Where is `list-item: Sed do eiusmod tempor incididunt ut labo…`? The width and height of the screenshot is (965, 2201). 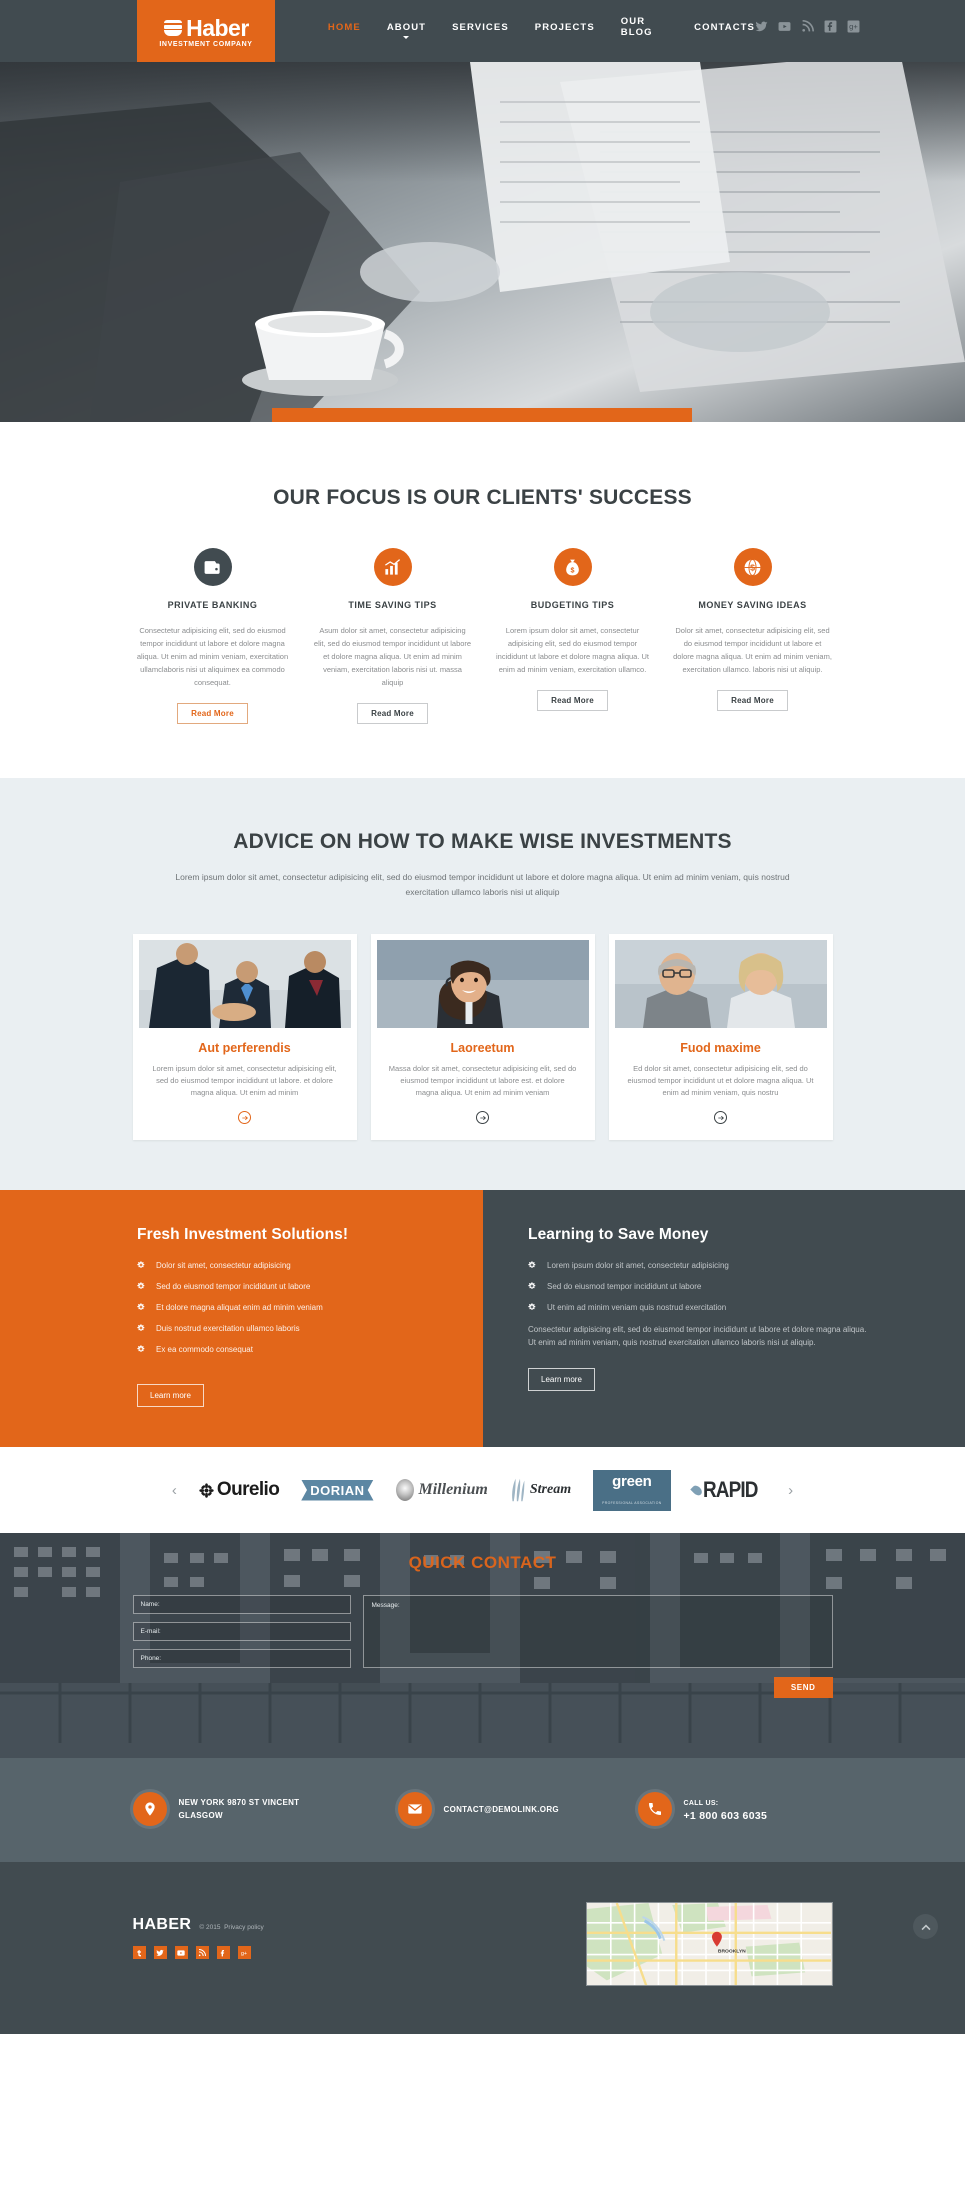 list-item: Sed do eiusmod tempor incididunt ut labo… is located at coordinates (701, 1287).